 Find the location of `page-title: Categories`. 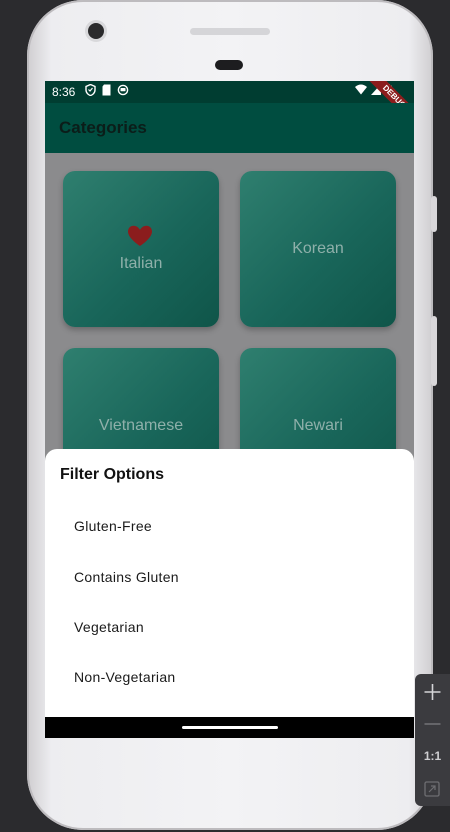

page-title: Categories is located at coordinates (103, 127).